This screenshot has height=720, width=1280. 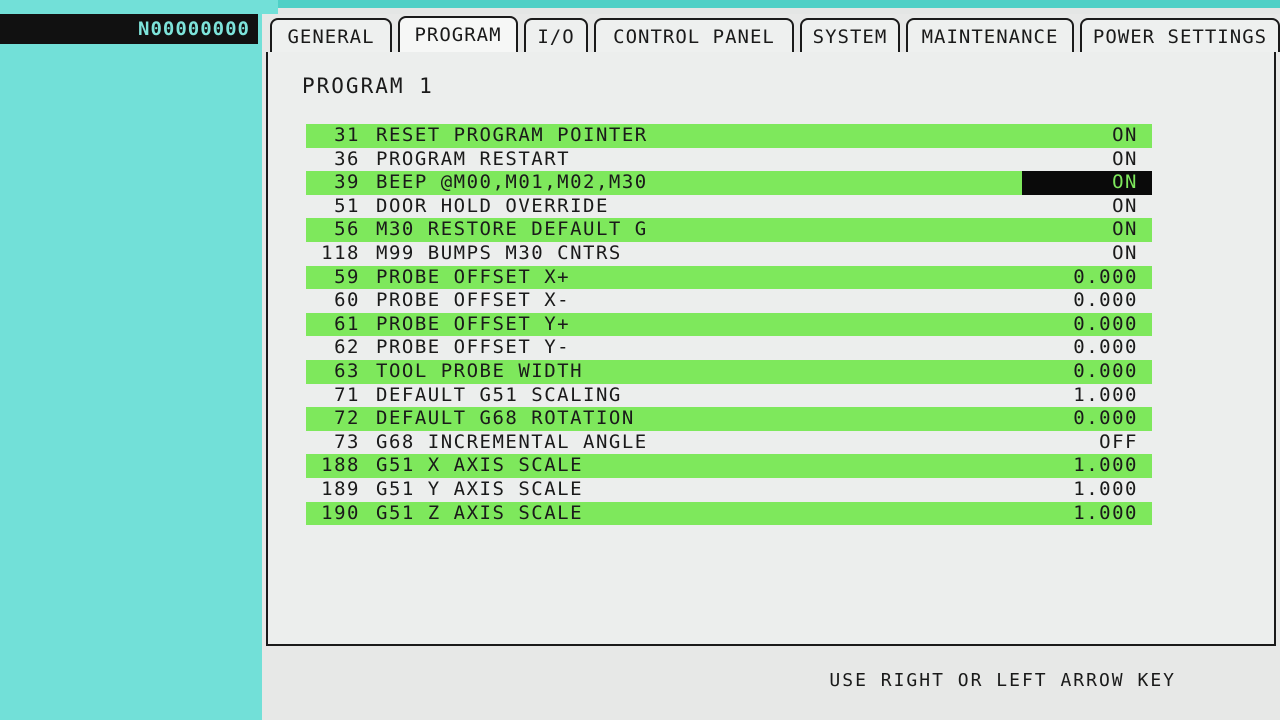 What do you see at coordinates (347, 158) in the screenshot?
I see `setting-number: 36` at bounding box center [347, 158].